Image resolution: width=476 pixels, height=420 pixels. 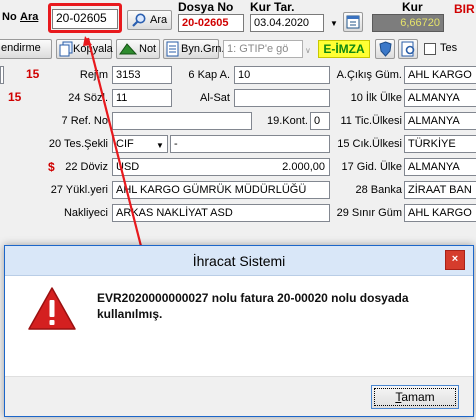 I want to click on gtip-dropdown: 1: GTIP'e gö, so click(x=263, y=49).